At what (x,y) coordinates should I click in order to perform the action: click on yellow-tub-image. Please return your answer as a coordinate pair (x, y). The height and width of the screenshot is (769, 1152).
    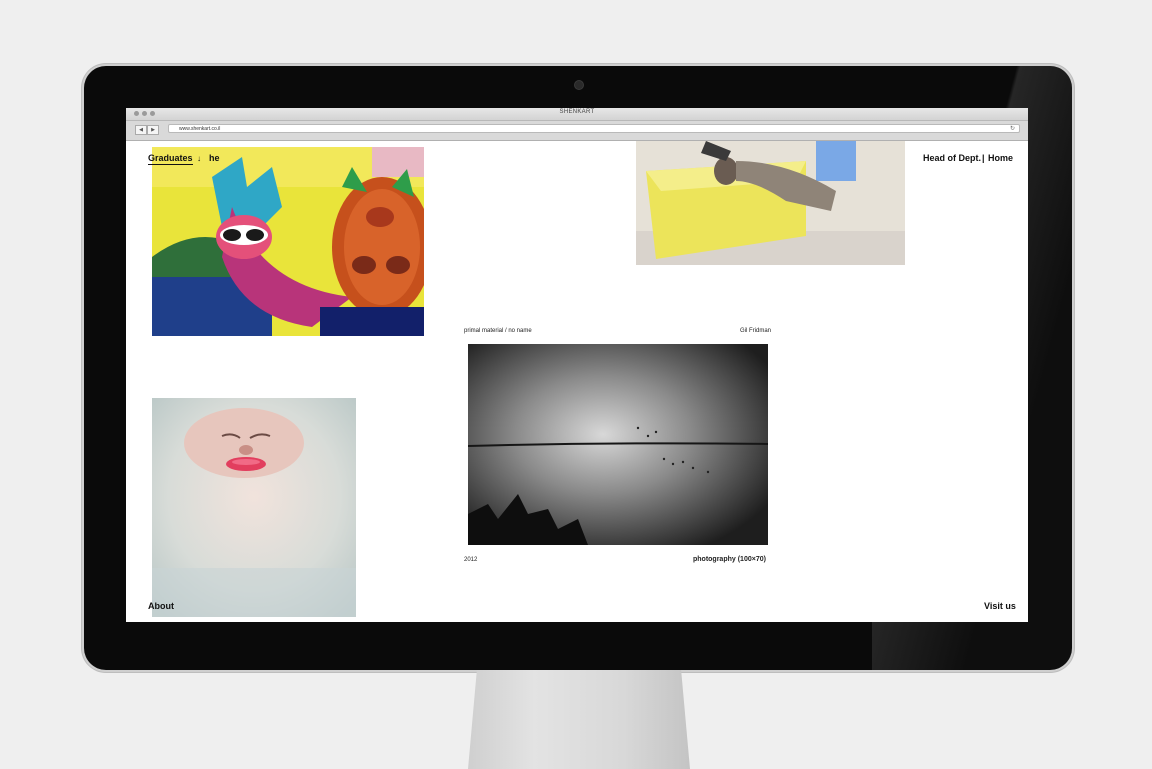
    Looking at the image, I should click on (770, 203).